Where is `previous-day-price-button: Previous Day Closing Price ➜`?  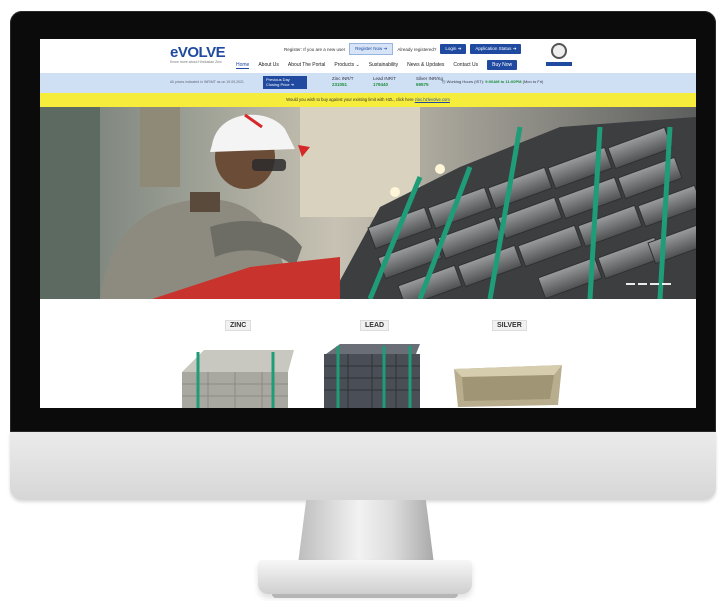
previous-day-price-button: Previous Day Closing Price ➜ is located at coordinates (285, 82).